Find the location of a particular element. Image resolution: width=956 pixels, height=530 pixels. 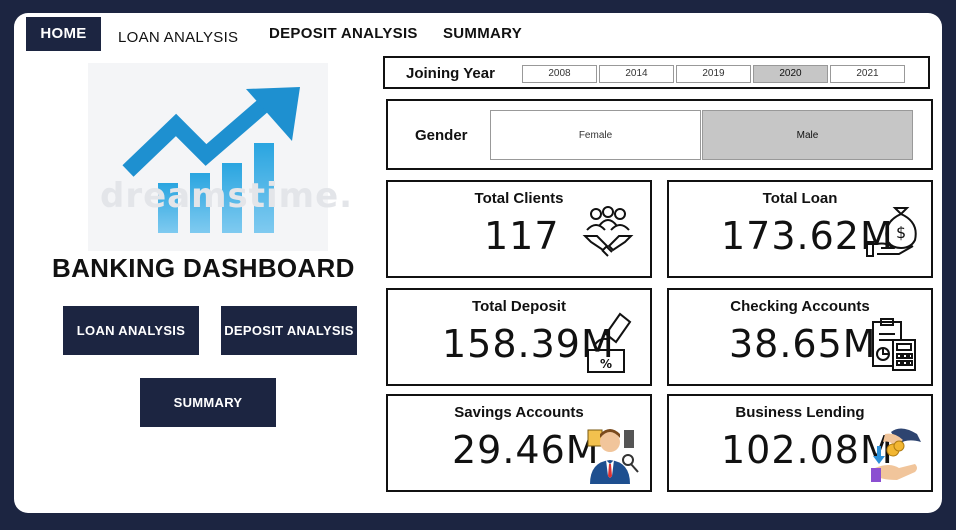

year-option-2008: 2008 is located at coordinates (559, 74).